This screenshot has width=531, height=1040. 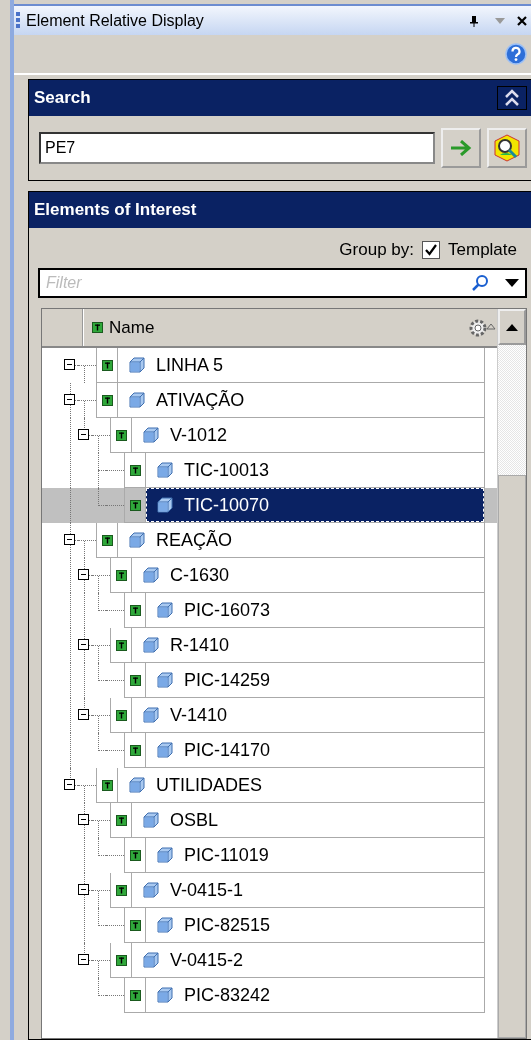 I want to click on tree-item-label: V-0415-1, so click(x=207, y=890).